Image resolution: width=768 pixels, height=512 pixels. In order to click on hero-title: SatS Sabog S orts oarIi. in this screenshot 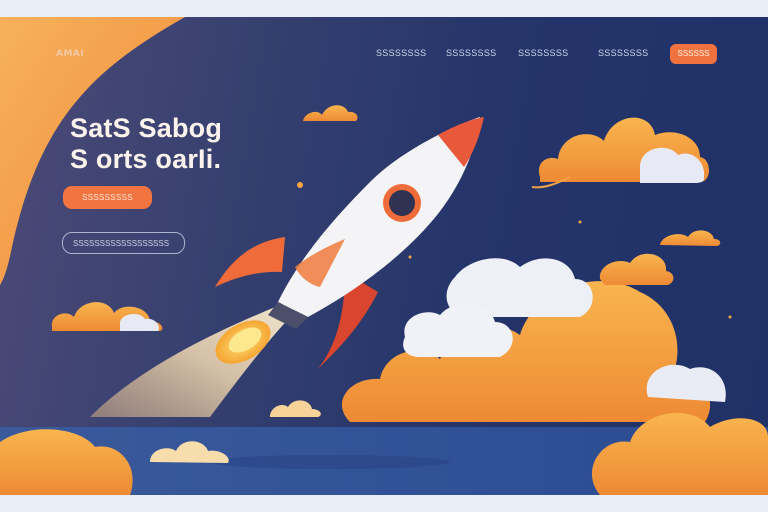, I will do `click(180, 144)`.